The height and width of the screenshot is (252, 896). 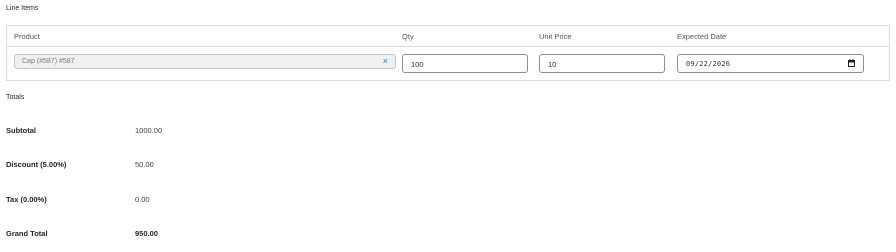 I want to click on tax-label: Tax (0.00%), so click(x=26, y=199).